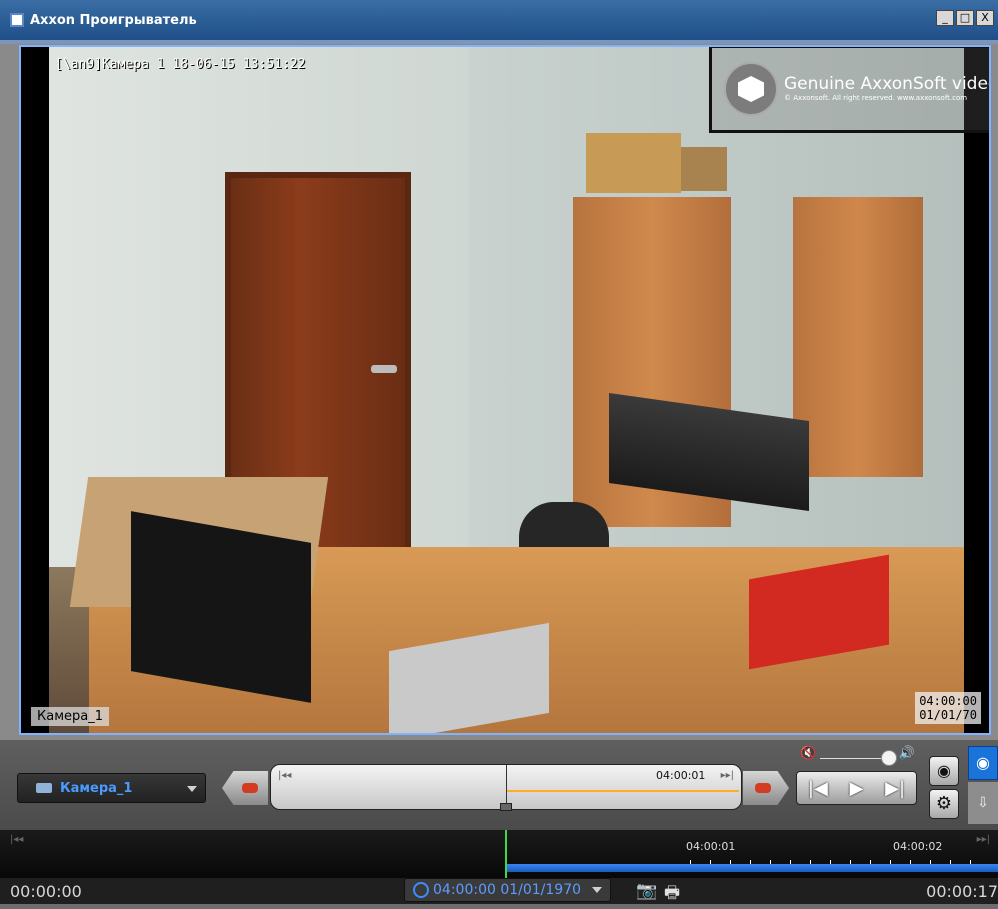  What do you see at coordinates (499, 20) in the screenshot?
I see `title-bar: Axxon Проигрыватель _ □ X` at bounding box center [499, 20].